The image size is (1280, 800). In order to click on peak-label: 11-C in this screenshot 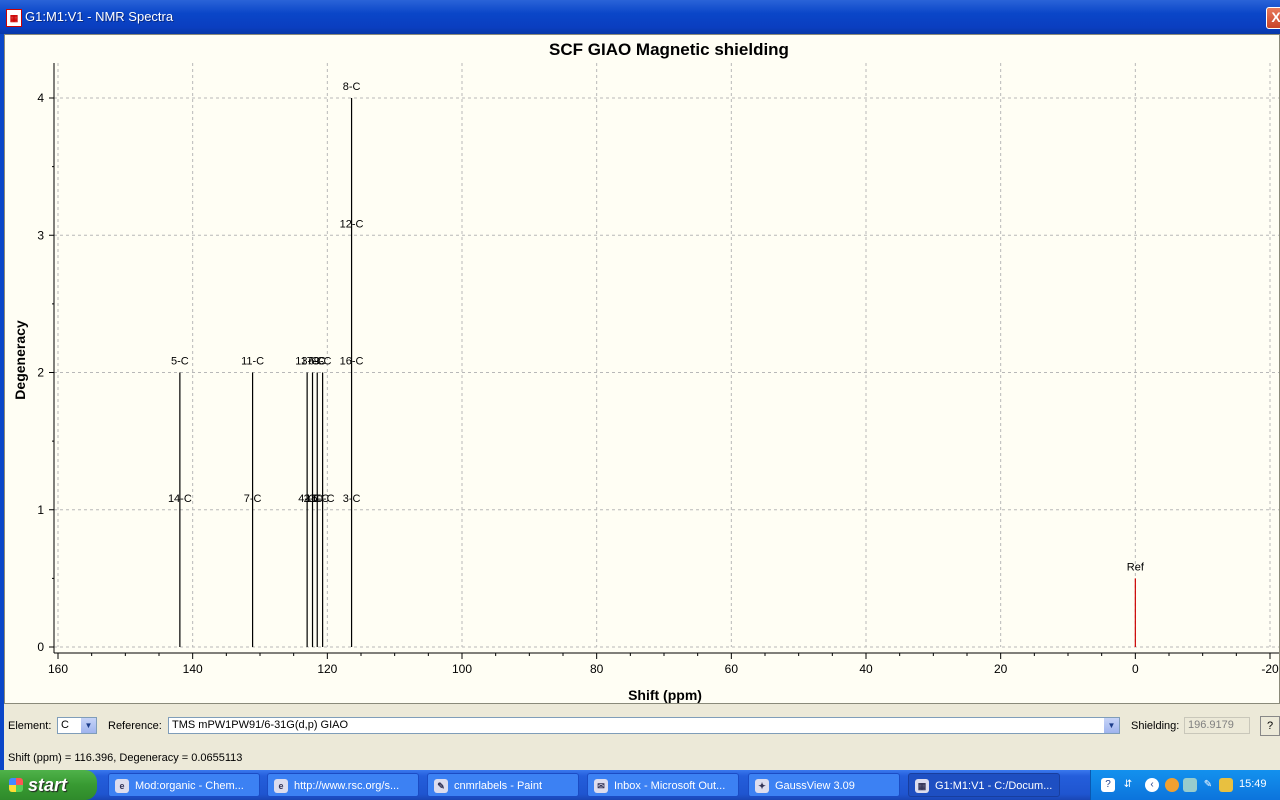, I will do `click(252, 362)`.